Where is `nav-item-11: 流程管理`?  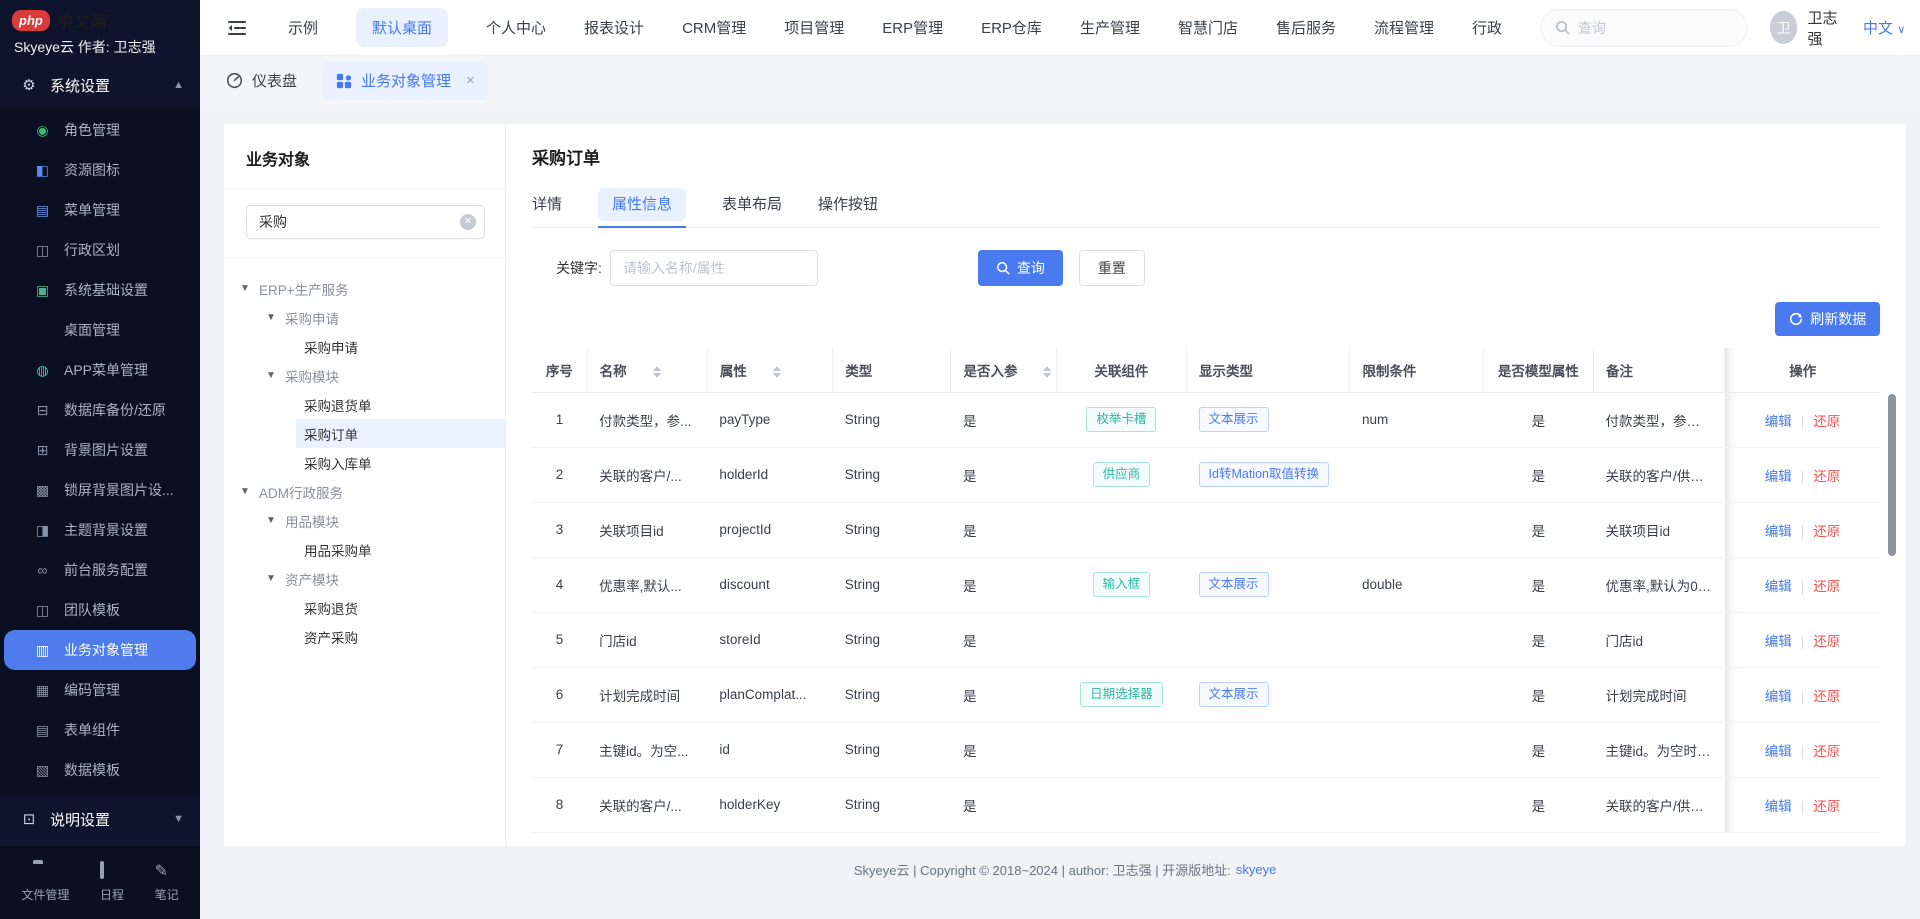
nav-item-11: 流程管理 is located at coordinates (1404, 27).